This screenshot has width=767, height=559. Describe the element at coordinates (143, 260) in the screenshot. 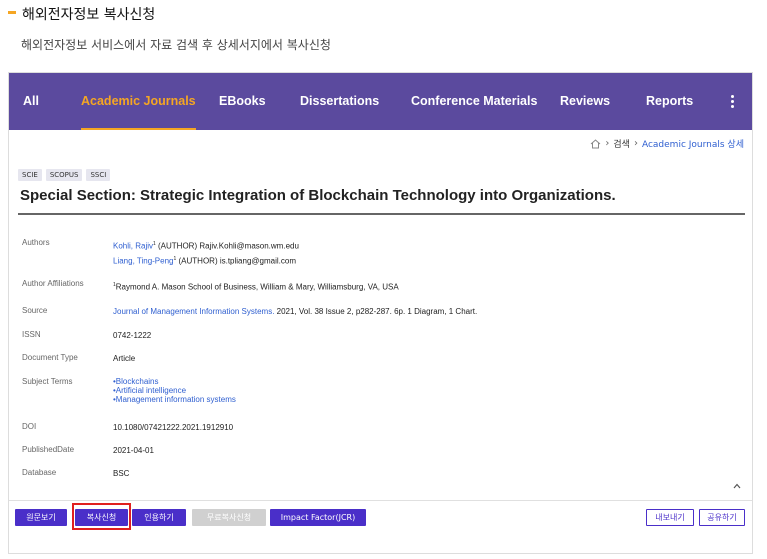

I see `author-link: Liang, Ting-Peng` at that location.